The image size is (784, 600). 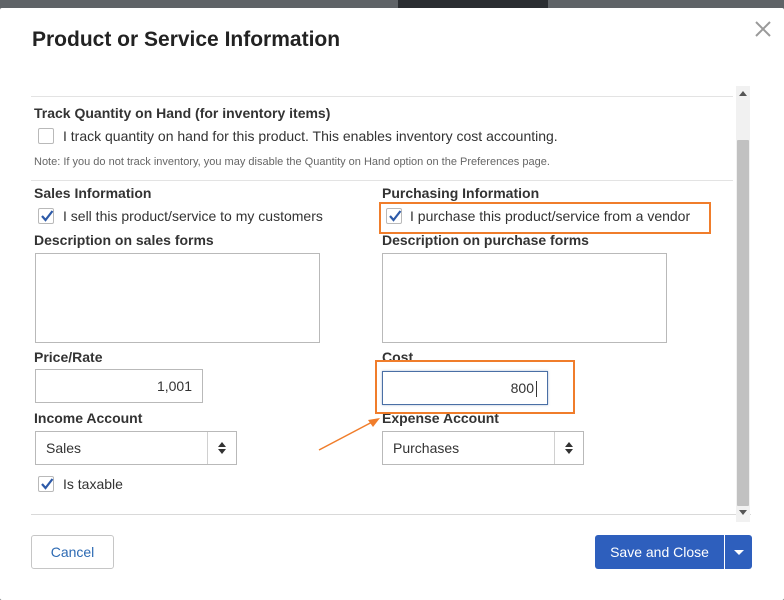 I want to click on taxable-checkbox, so click(x=46, y=484).